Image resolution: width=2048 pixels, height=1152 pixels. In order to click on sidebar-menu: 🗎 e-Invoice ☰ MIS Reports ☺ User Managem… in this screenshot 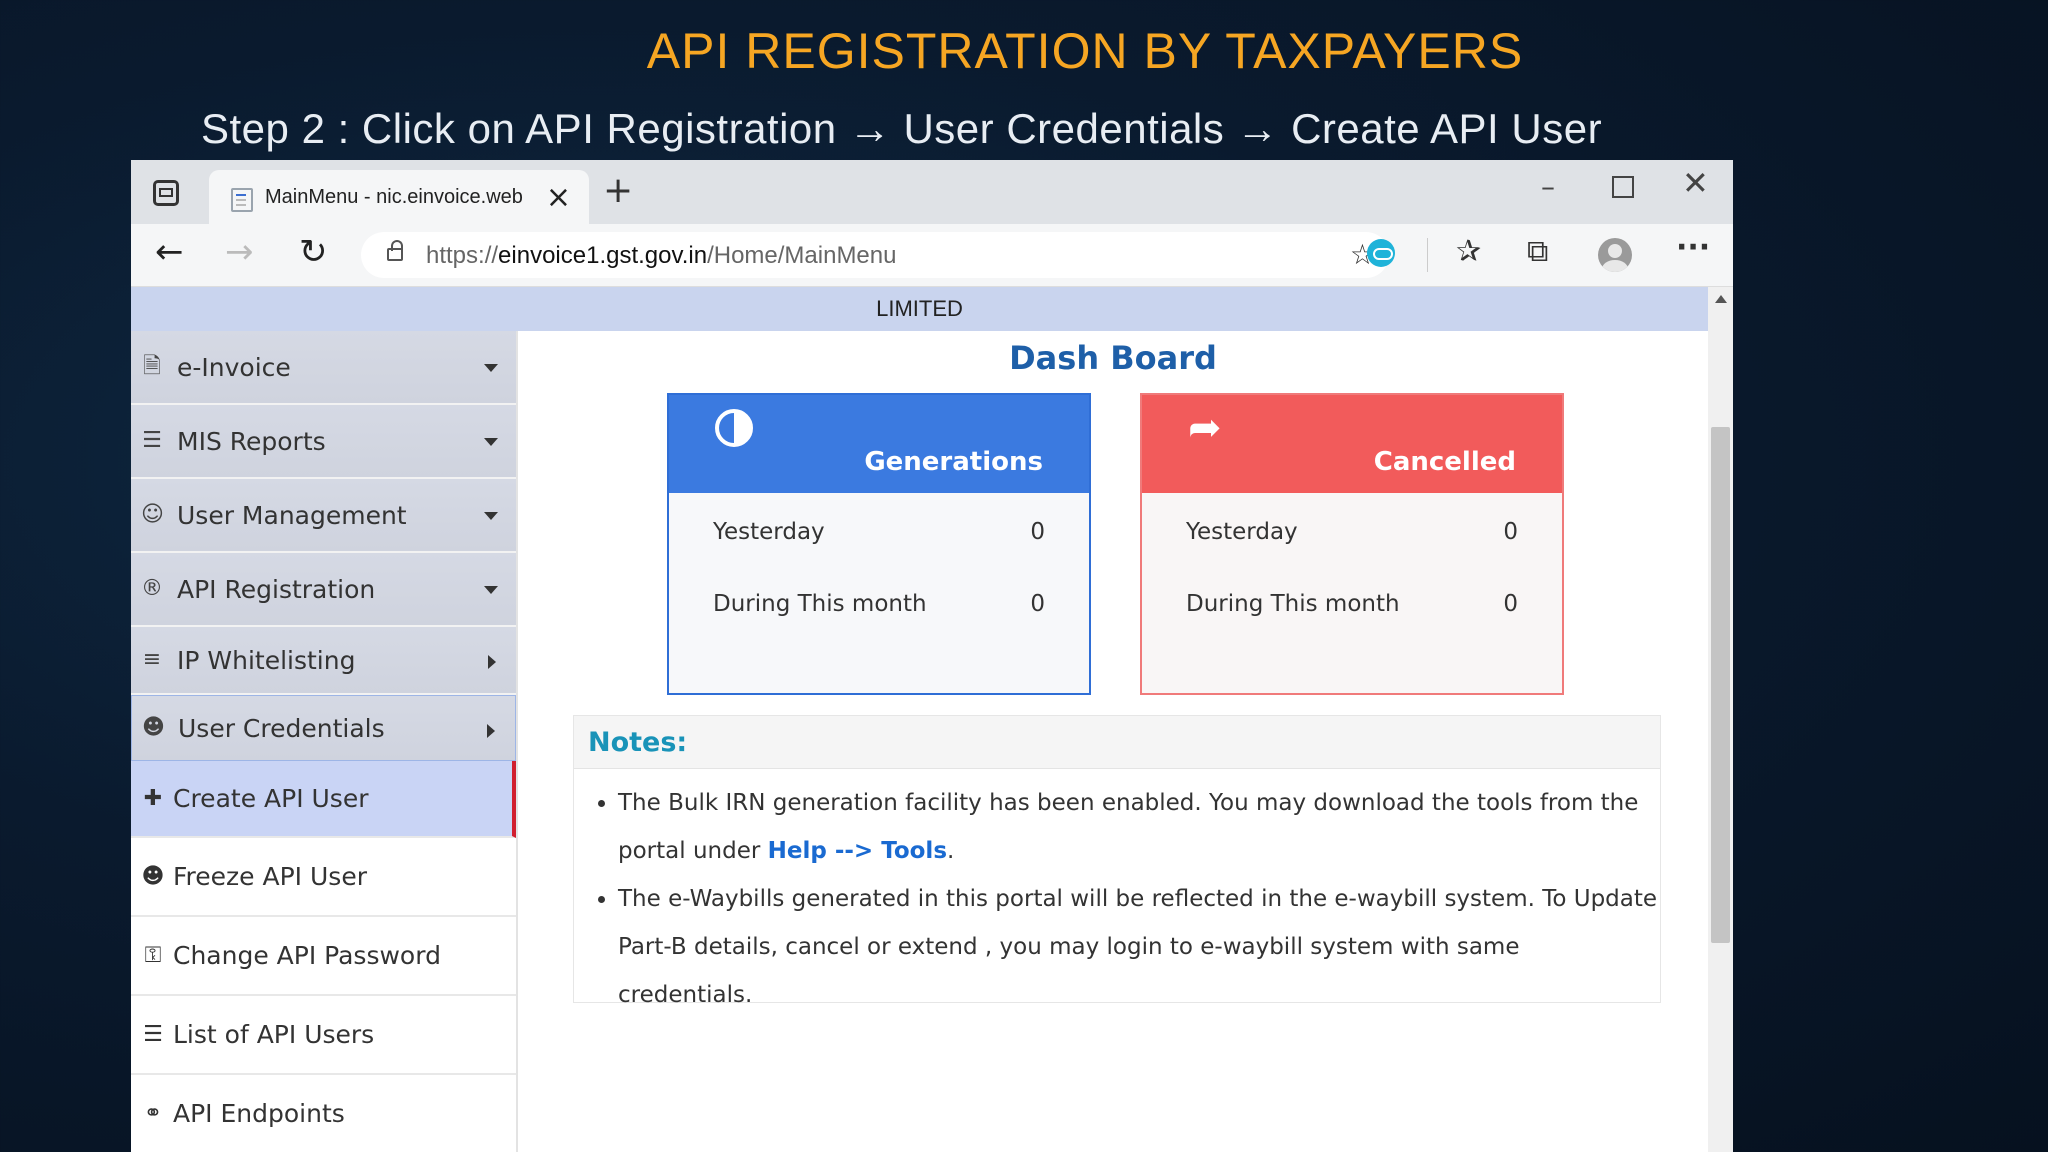, I will do `click(324, 741)`.